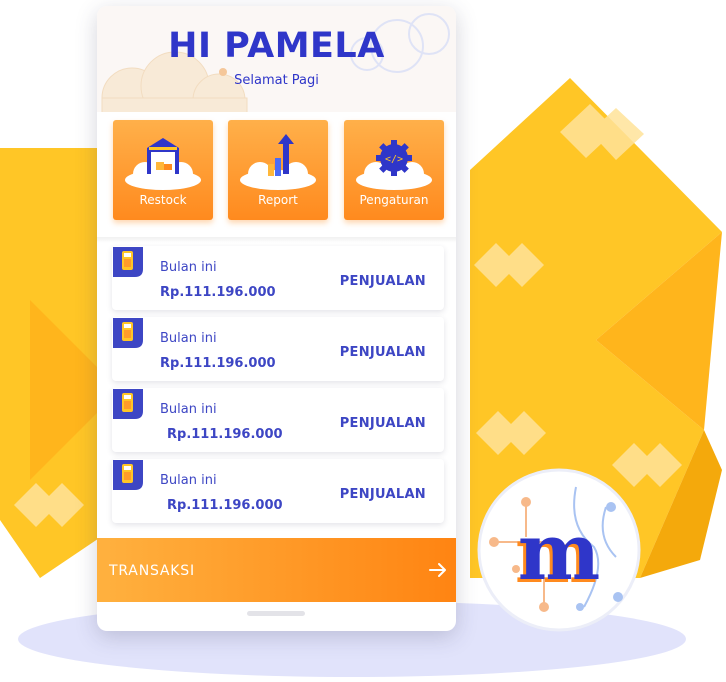 The height and width of the screenshot is (682, 726). I want to click on logo-letter: m, so click(559, 552).